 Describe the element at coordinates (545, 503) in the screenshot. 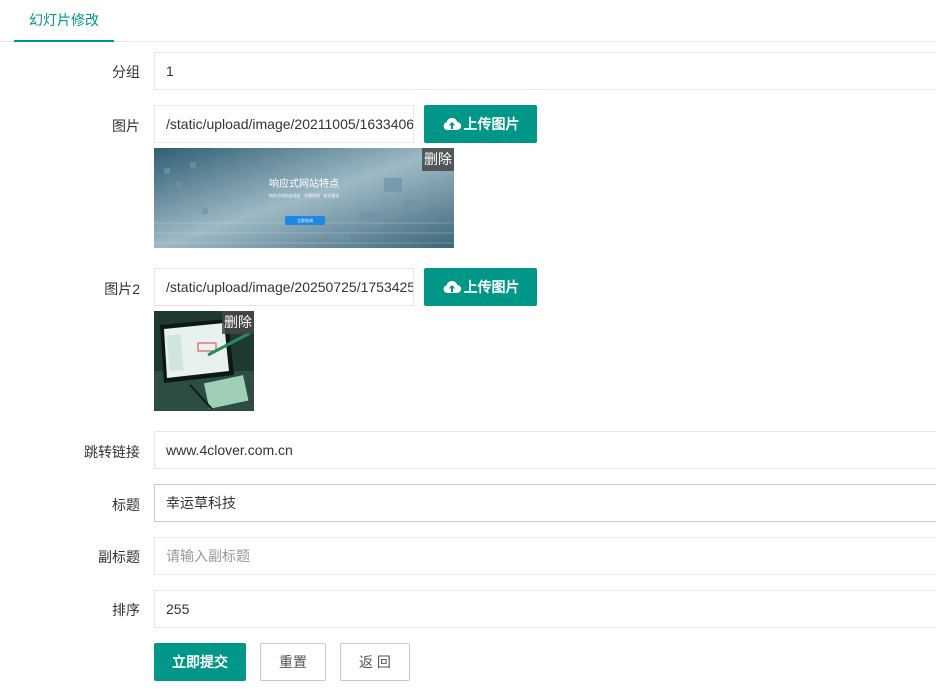

I see `title-input: 幸运草科技` at that location.